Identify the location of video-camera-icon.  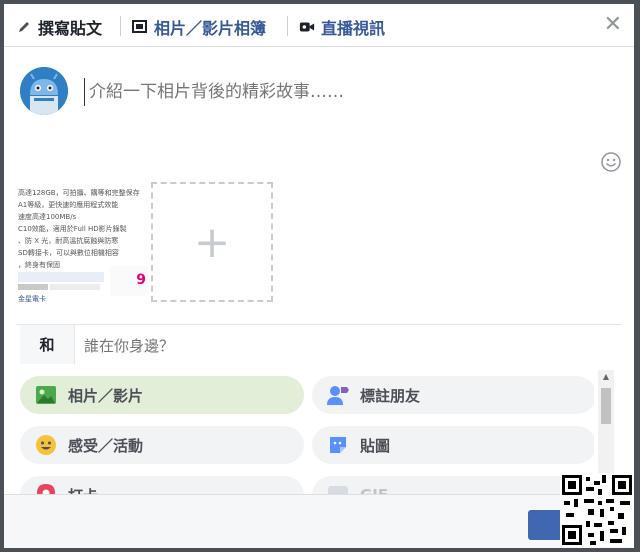
(307, 27).